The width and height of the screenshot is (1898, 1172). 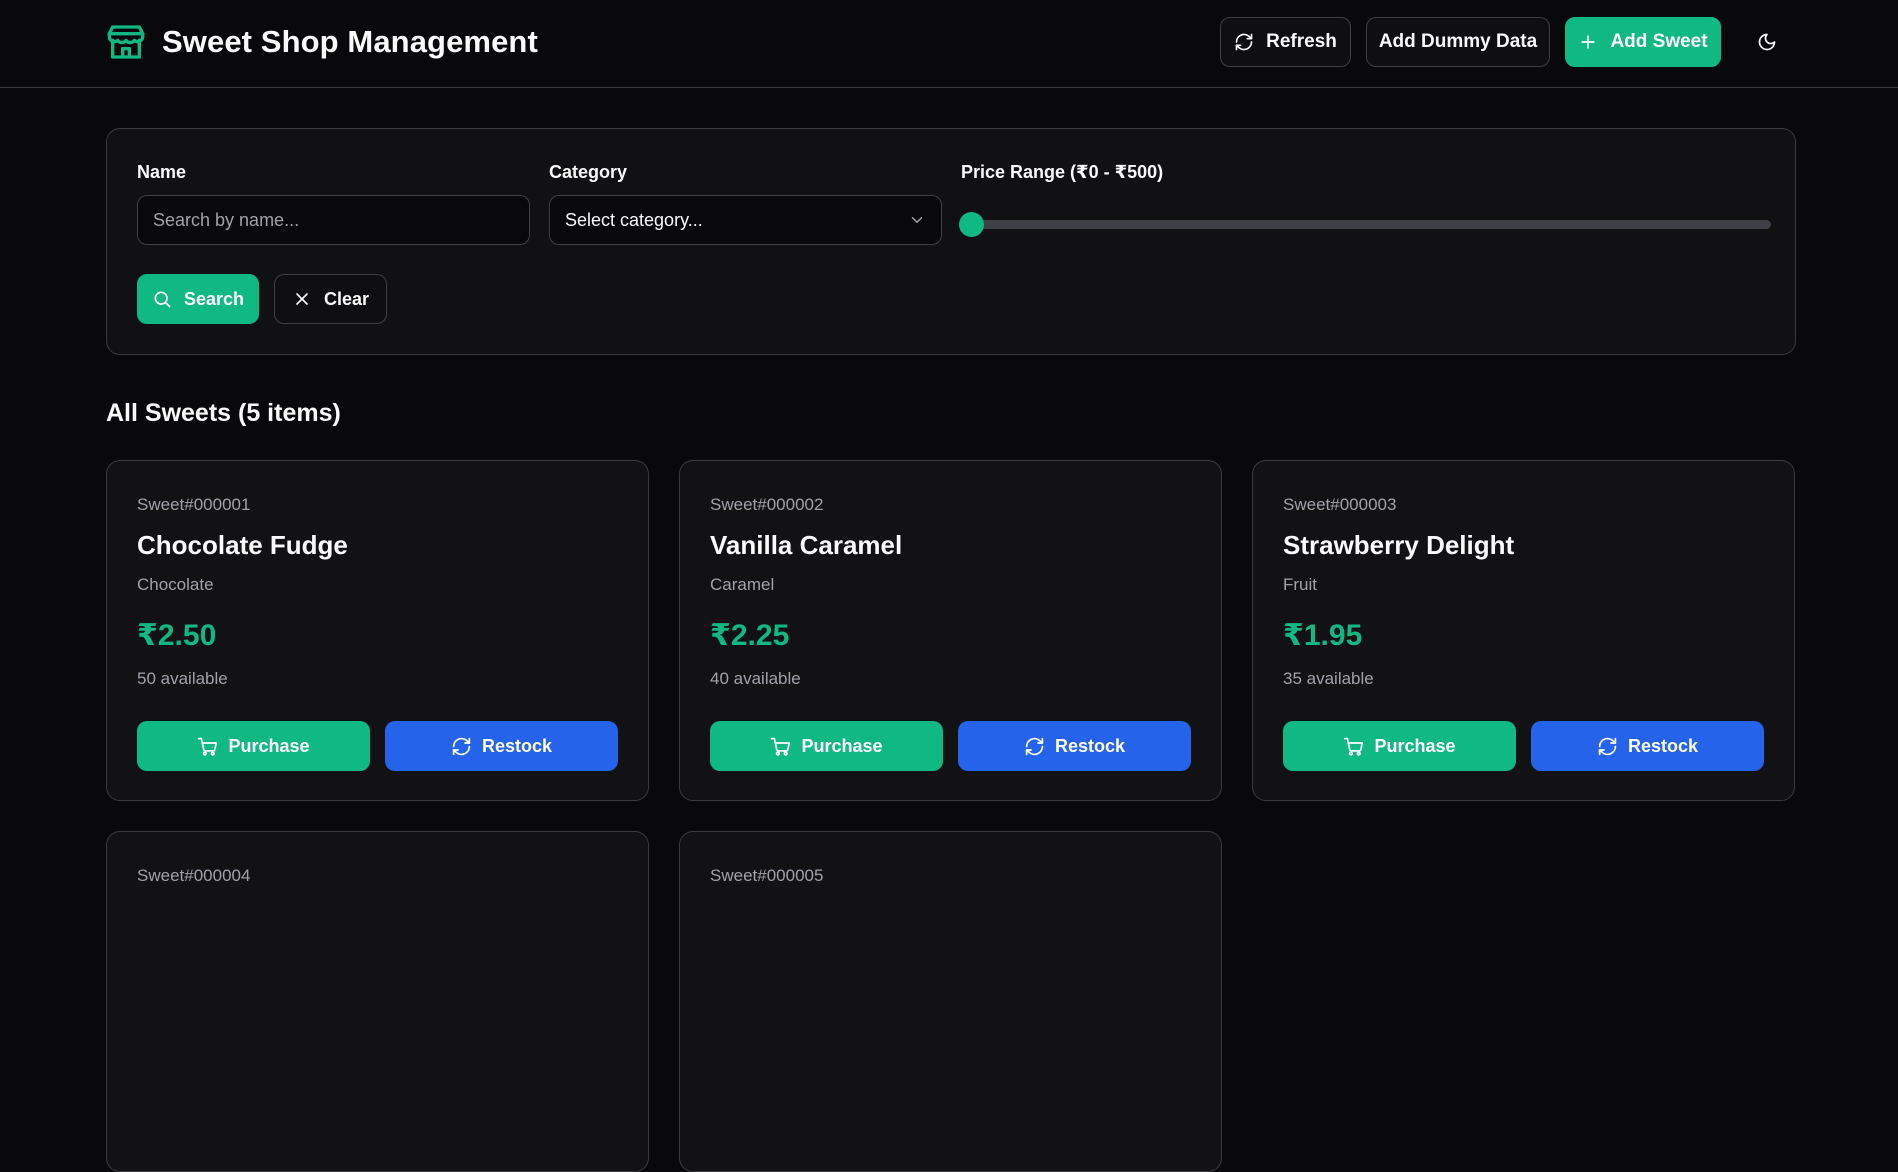 I want to click on sweet-quantity: 50 available, so click(x=182, y=678).